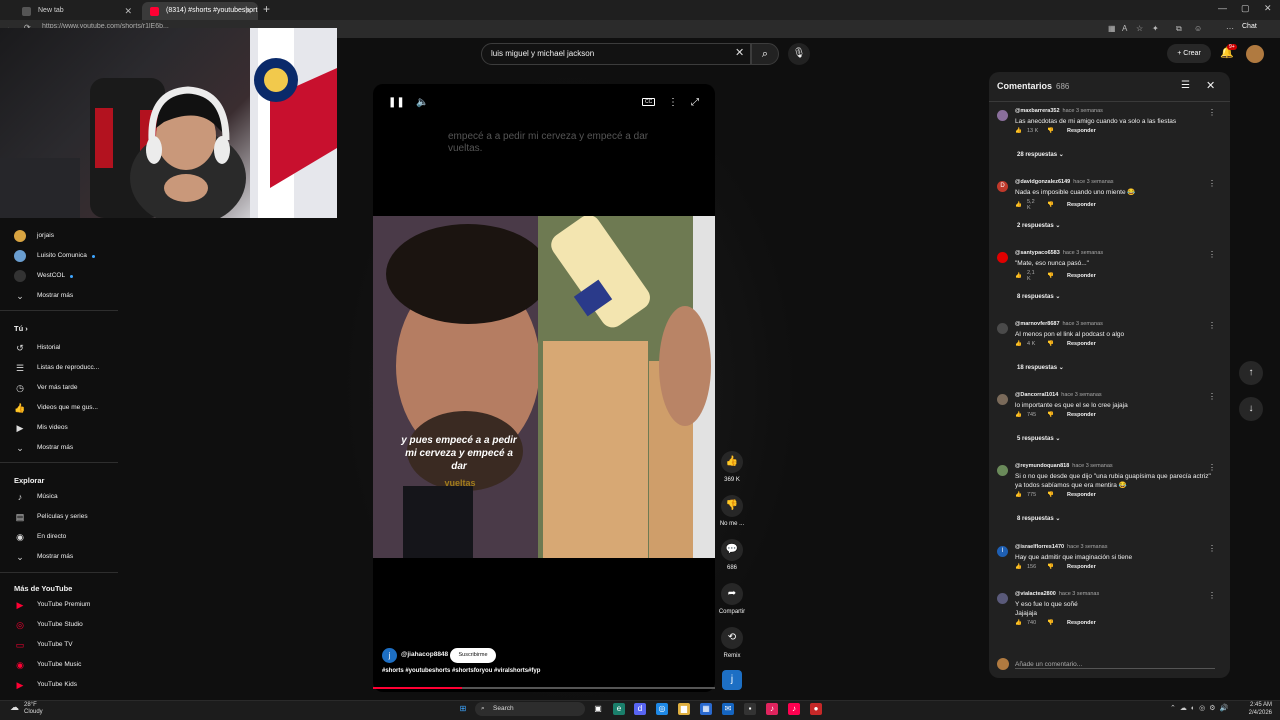 The height and width of the screenshot is (720, 1280). I want to click on comment-author: @vialactea2800 hace 3 semanas, so click(1057, 594).